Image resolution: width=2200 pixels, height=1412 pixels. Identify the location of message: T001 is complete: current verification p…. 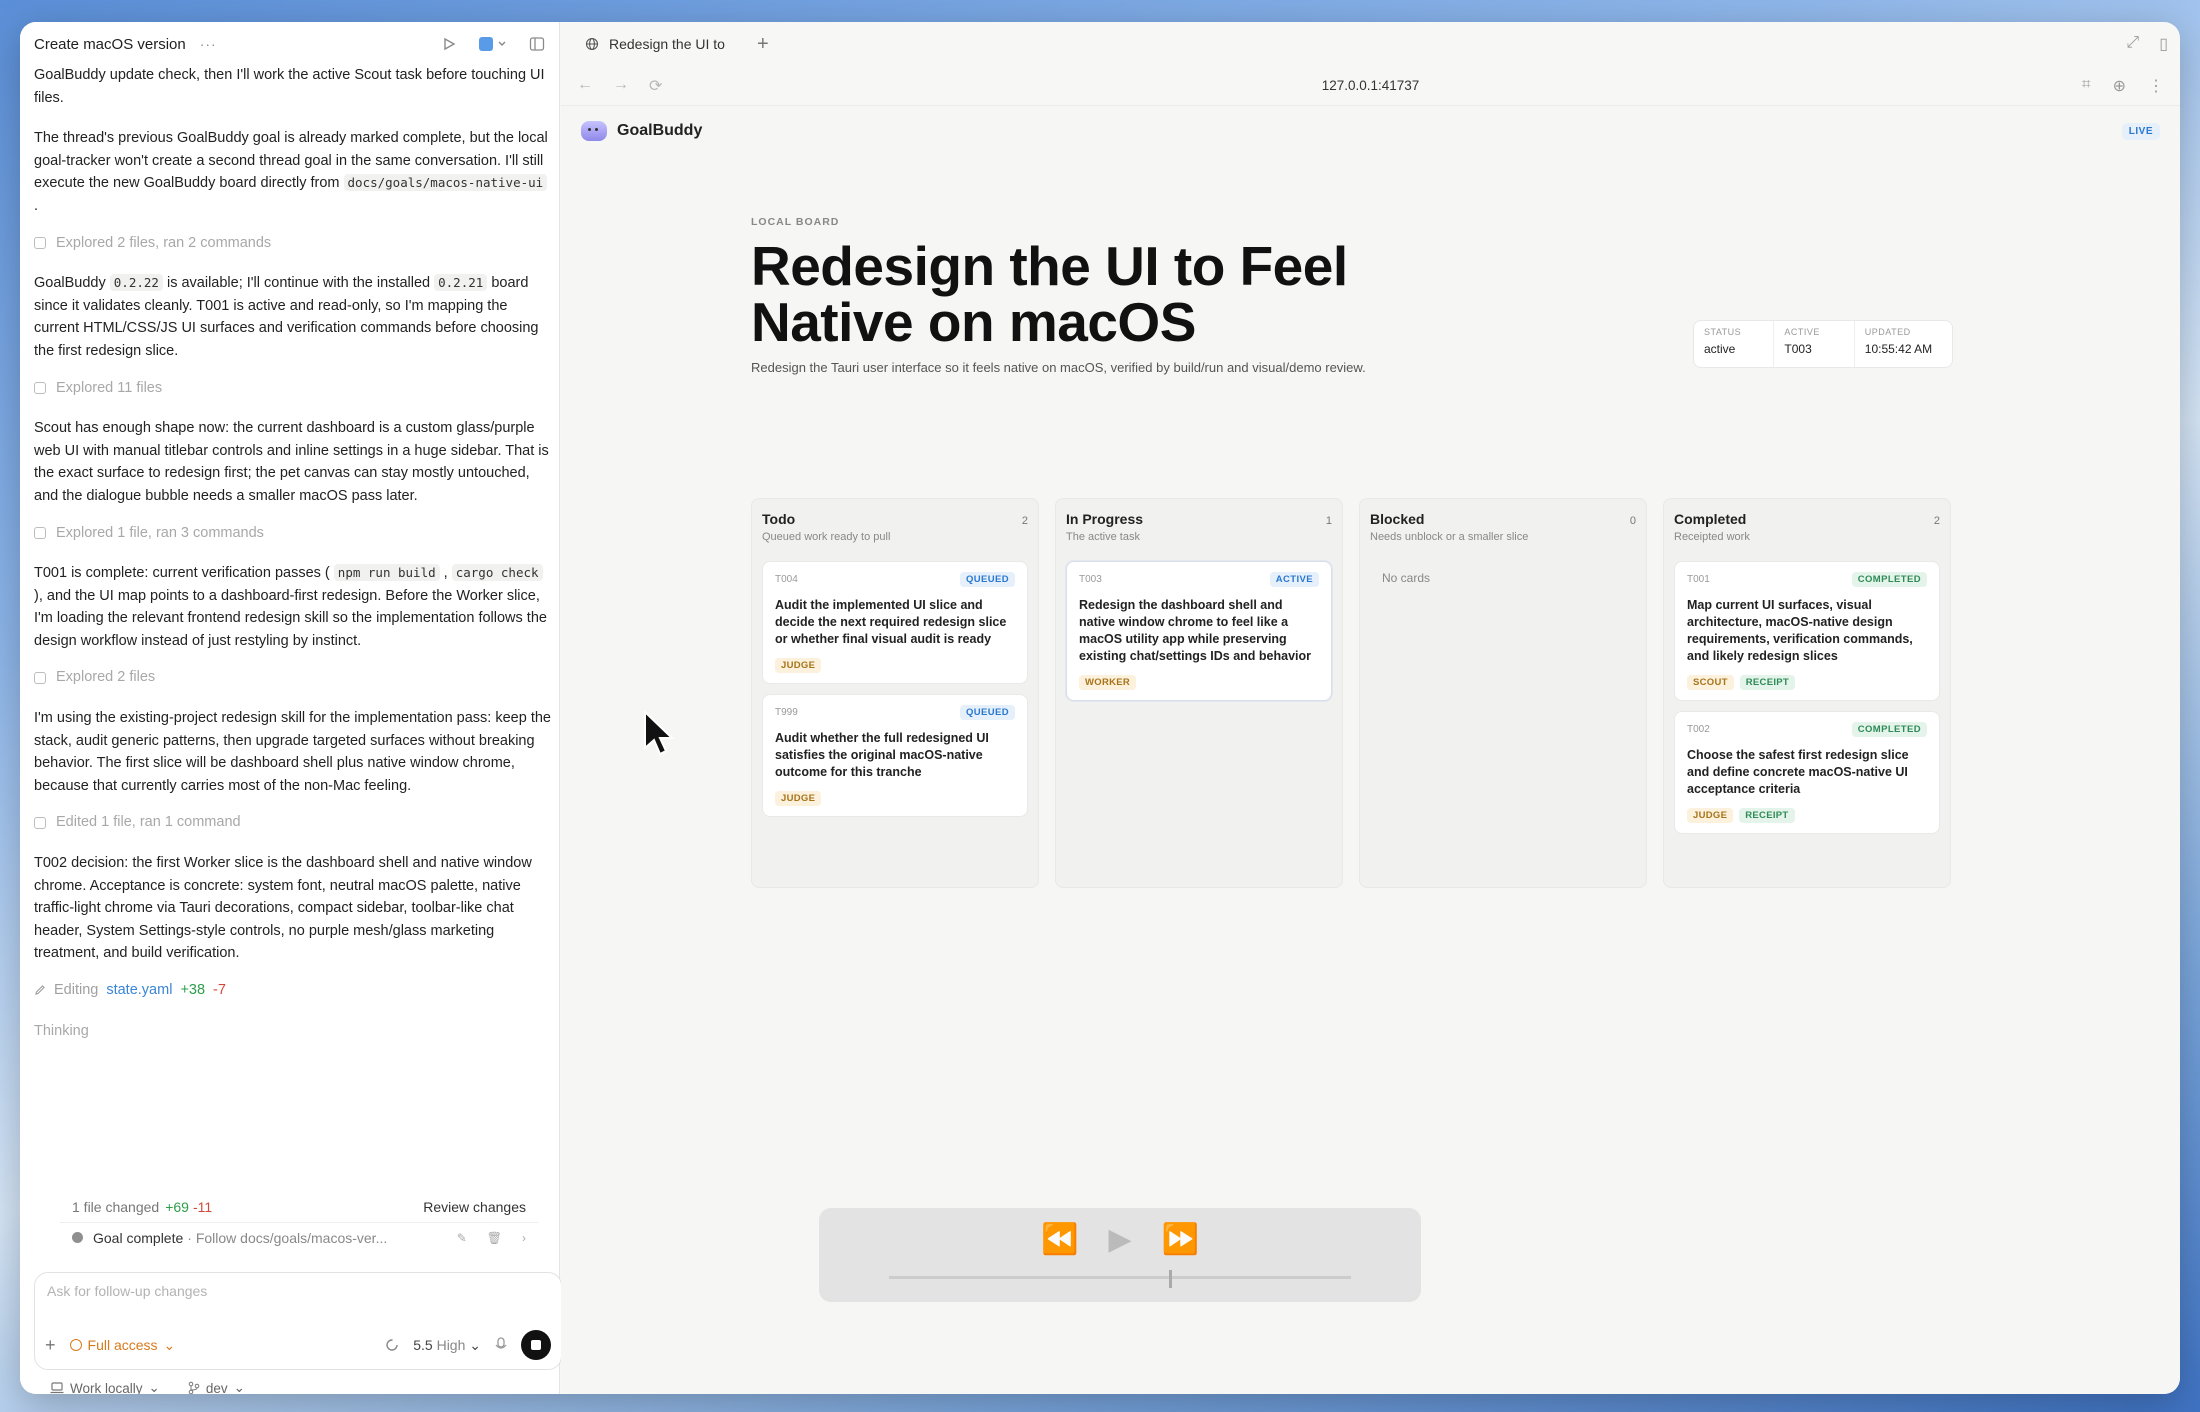
(290, 606).